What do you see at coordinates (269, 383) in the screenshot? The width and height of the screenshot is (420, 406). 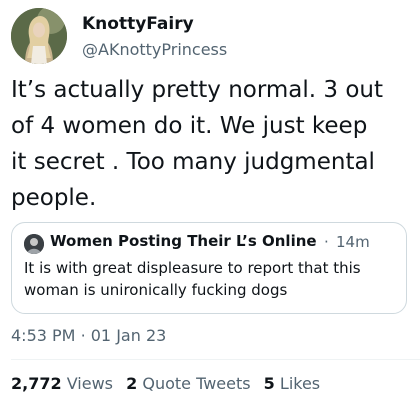 I see `likes-count: 5` at bounding box center [269, 383].